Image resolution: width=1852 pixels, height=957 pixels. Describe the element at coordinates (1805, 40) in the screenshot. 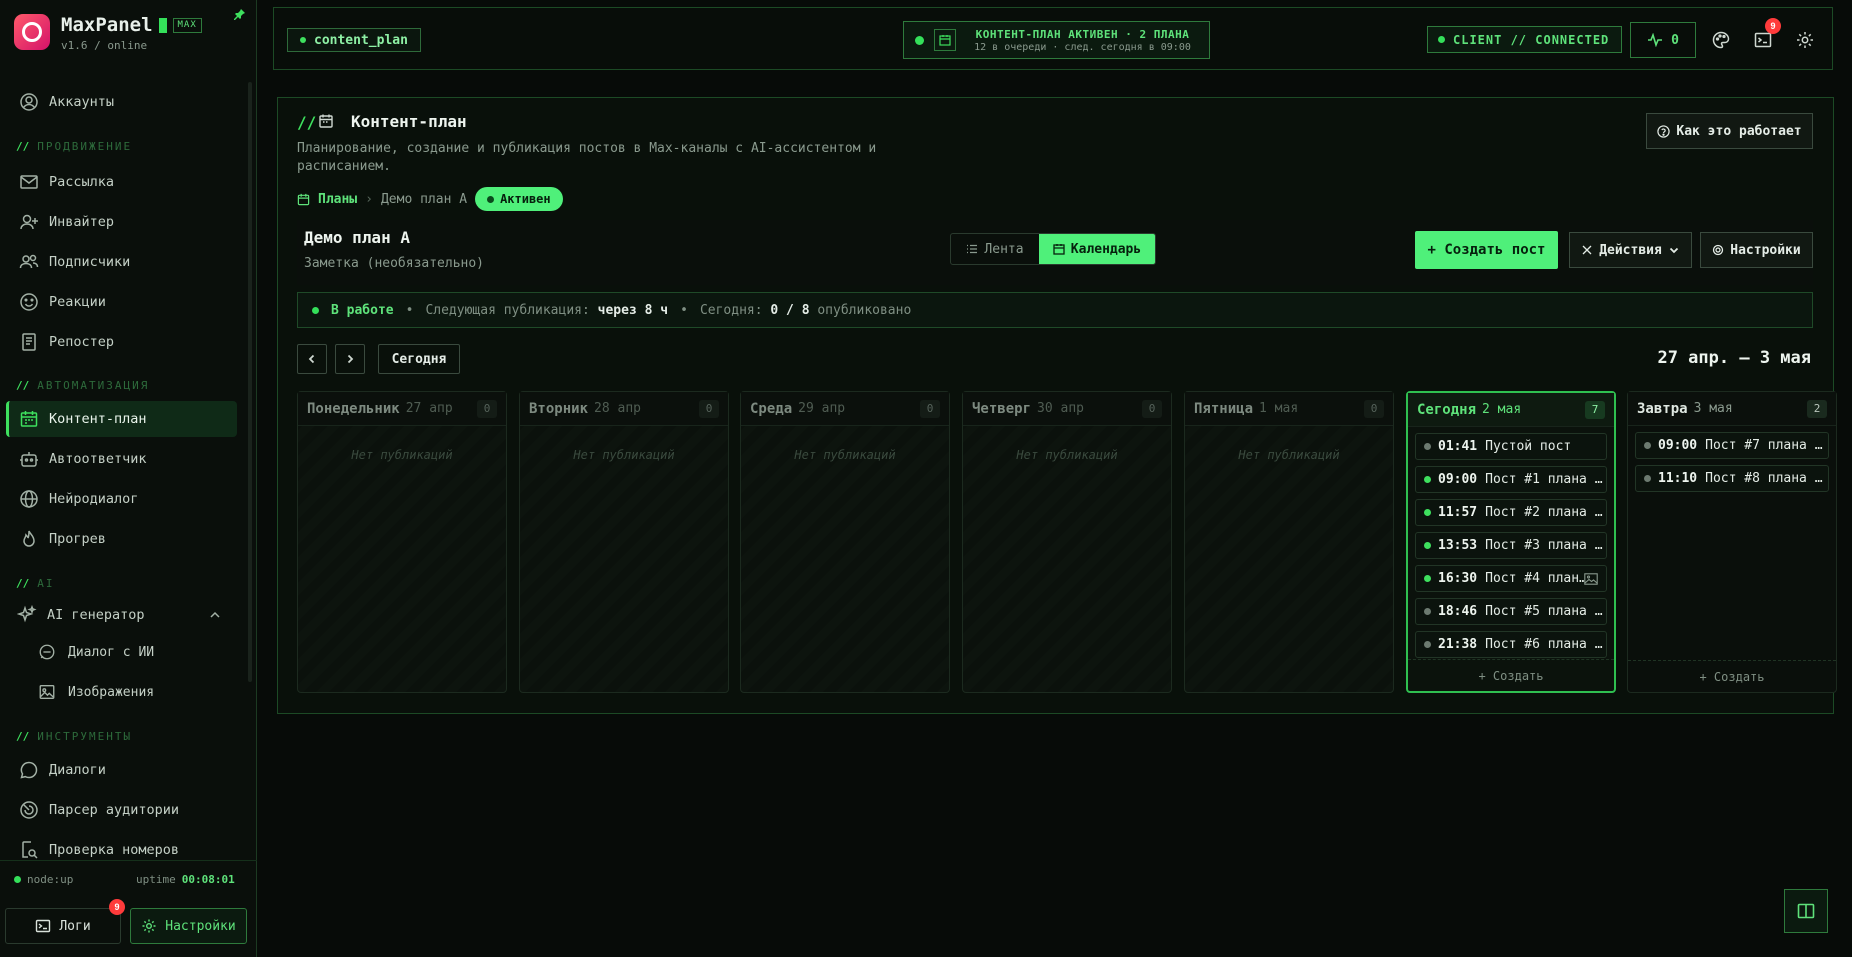

I see `gear-icon` at that location.